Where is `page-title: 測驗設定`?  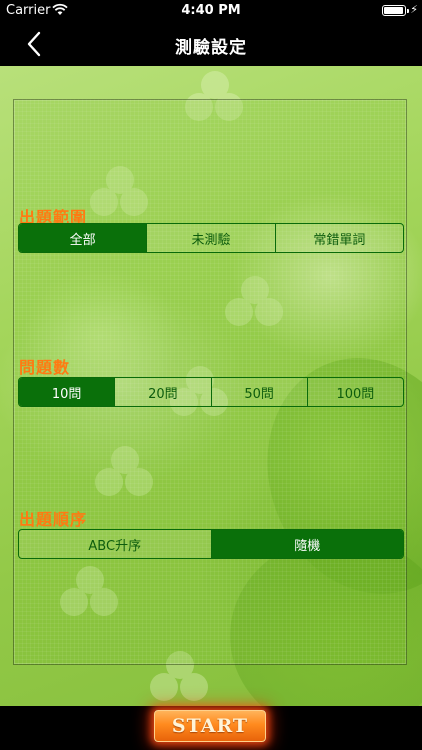
page-title: 測驗設定 is located at coordinates (211, 48).